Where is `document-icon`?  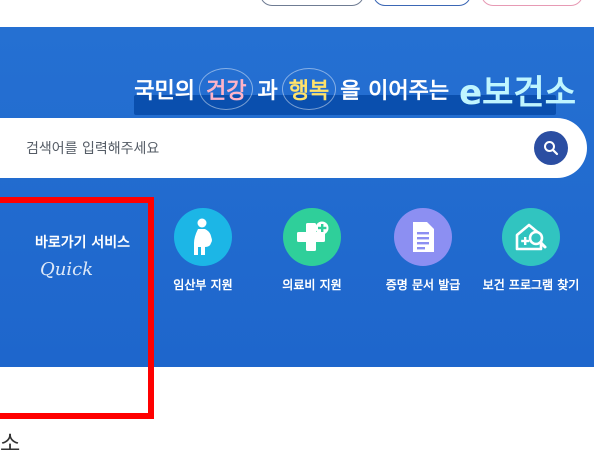 document-icon is located at coordinates (423, 237).